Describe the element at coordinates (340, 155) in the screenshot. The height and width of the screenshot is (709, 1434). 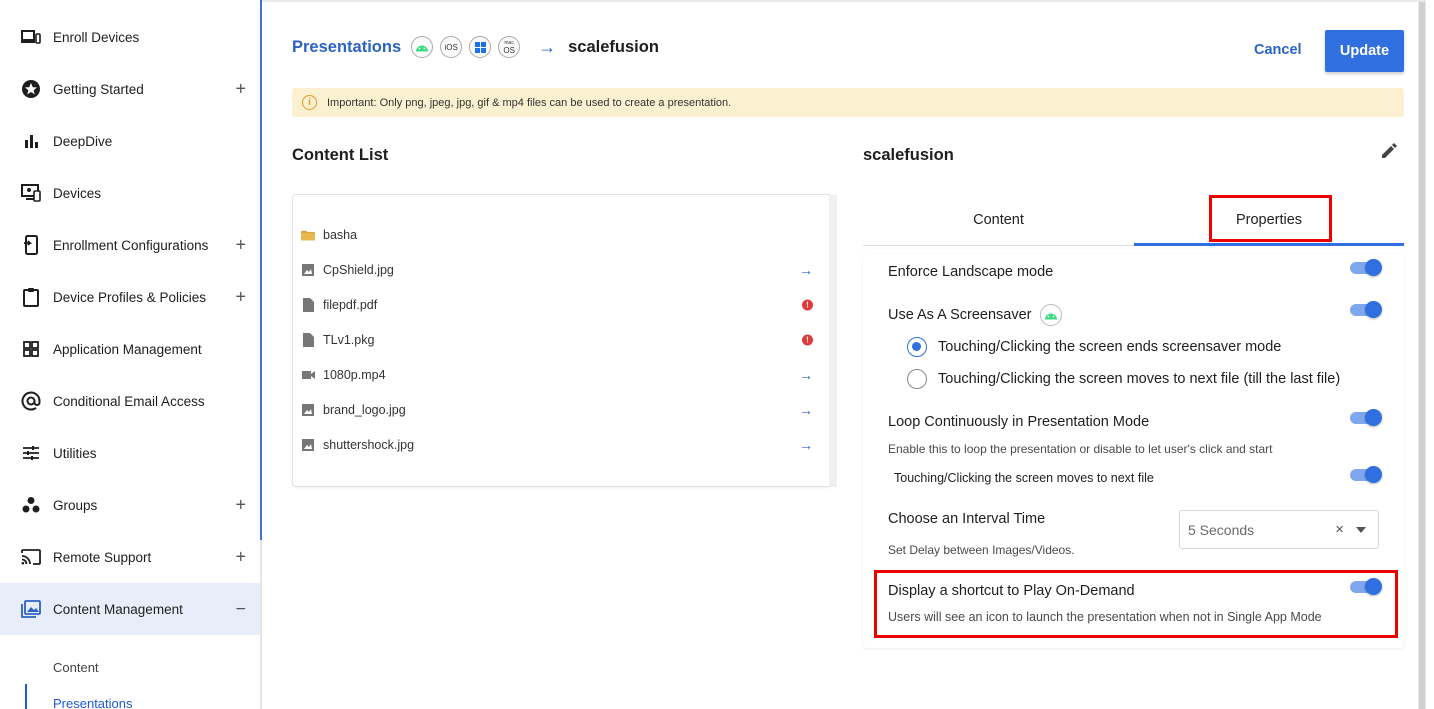
I see `content-list-title: Content List` at that location.